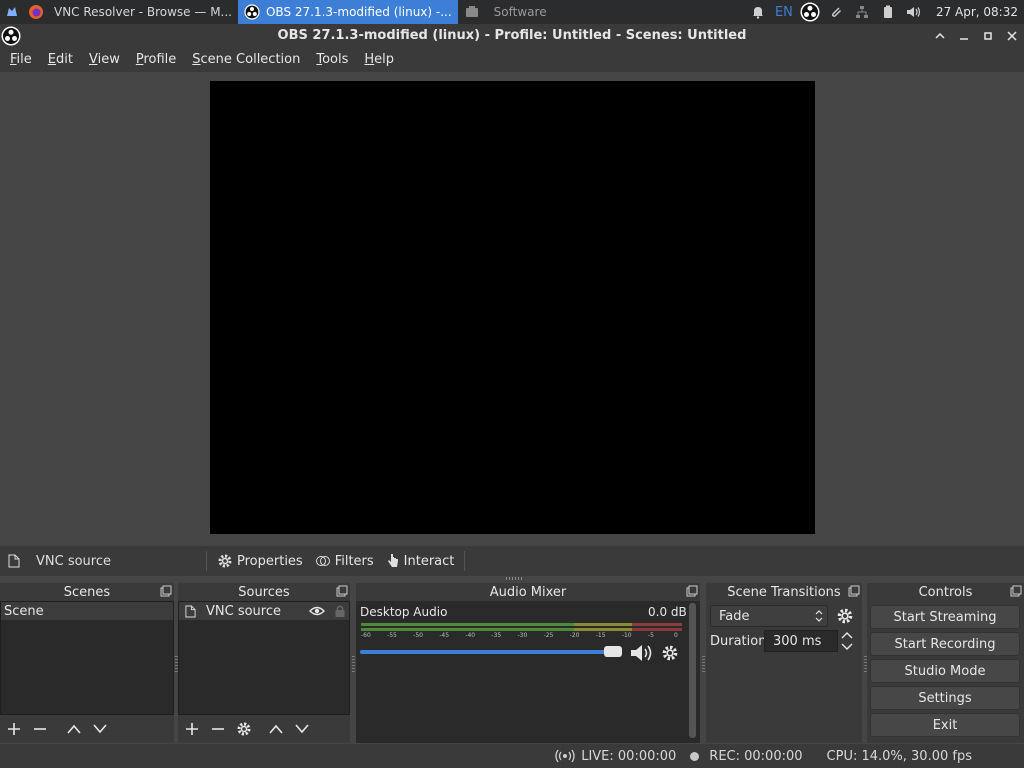  What do you see at coordinates (344, 561) in the screenshot?
I see `filters-button: Filters` at bounding box center [344, 561].